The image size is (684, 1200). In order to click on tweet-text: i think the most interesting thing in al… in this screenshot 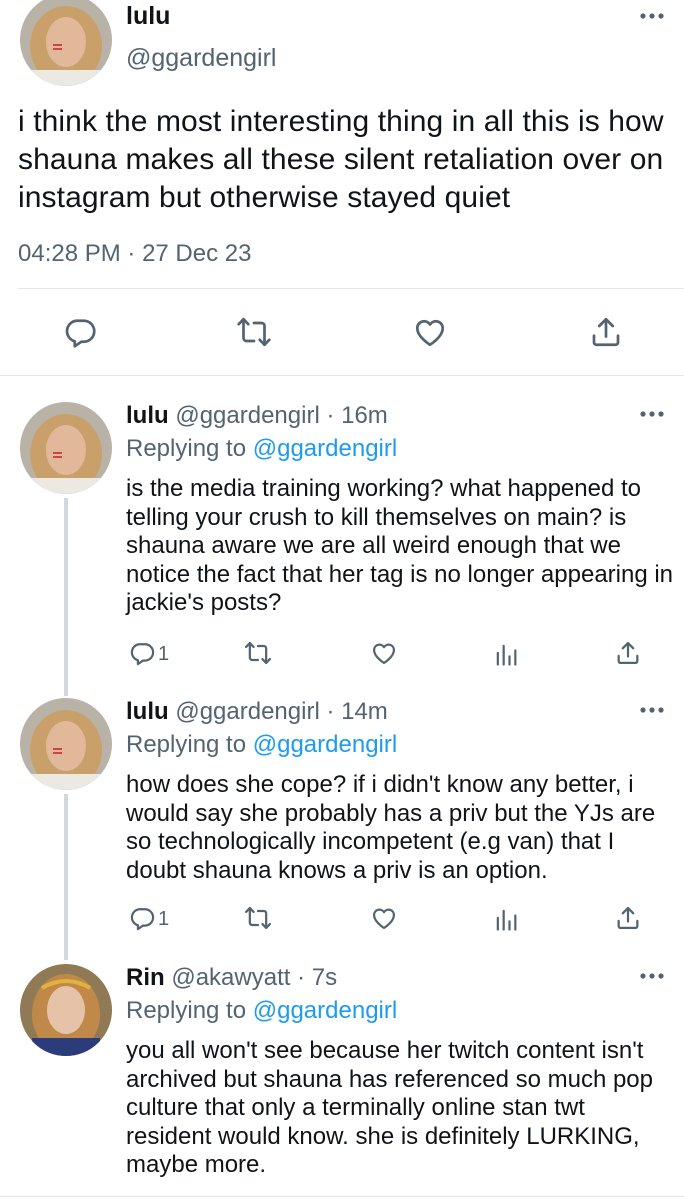, I will do `click(341, 159)`.